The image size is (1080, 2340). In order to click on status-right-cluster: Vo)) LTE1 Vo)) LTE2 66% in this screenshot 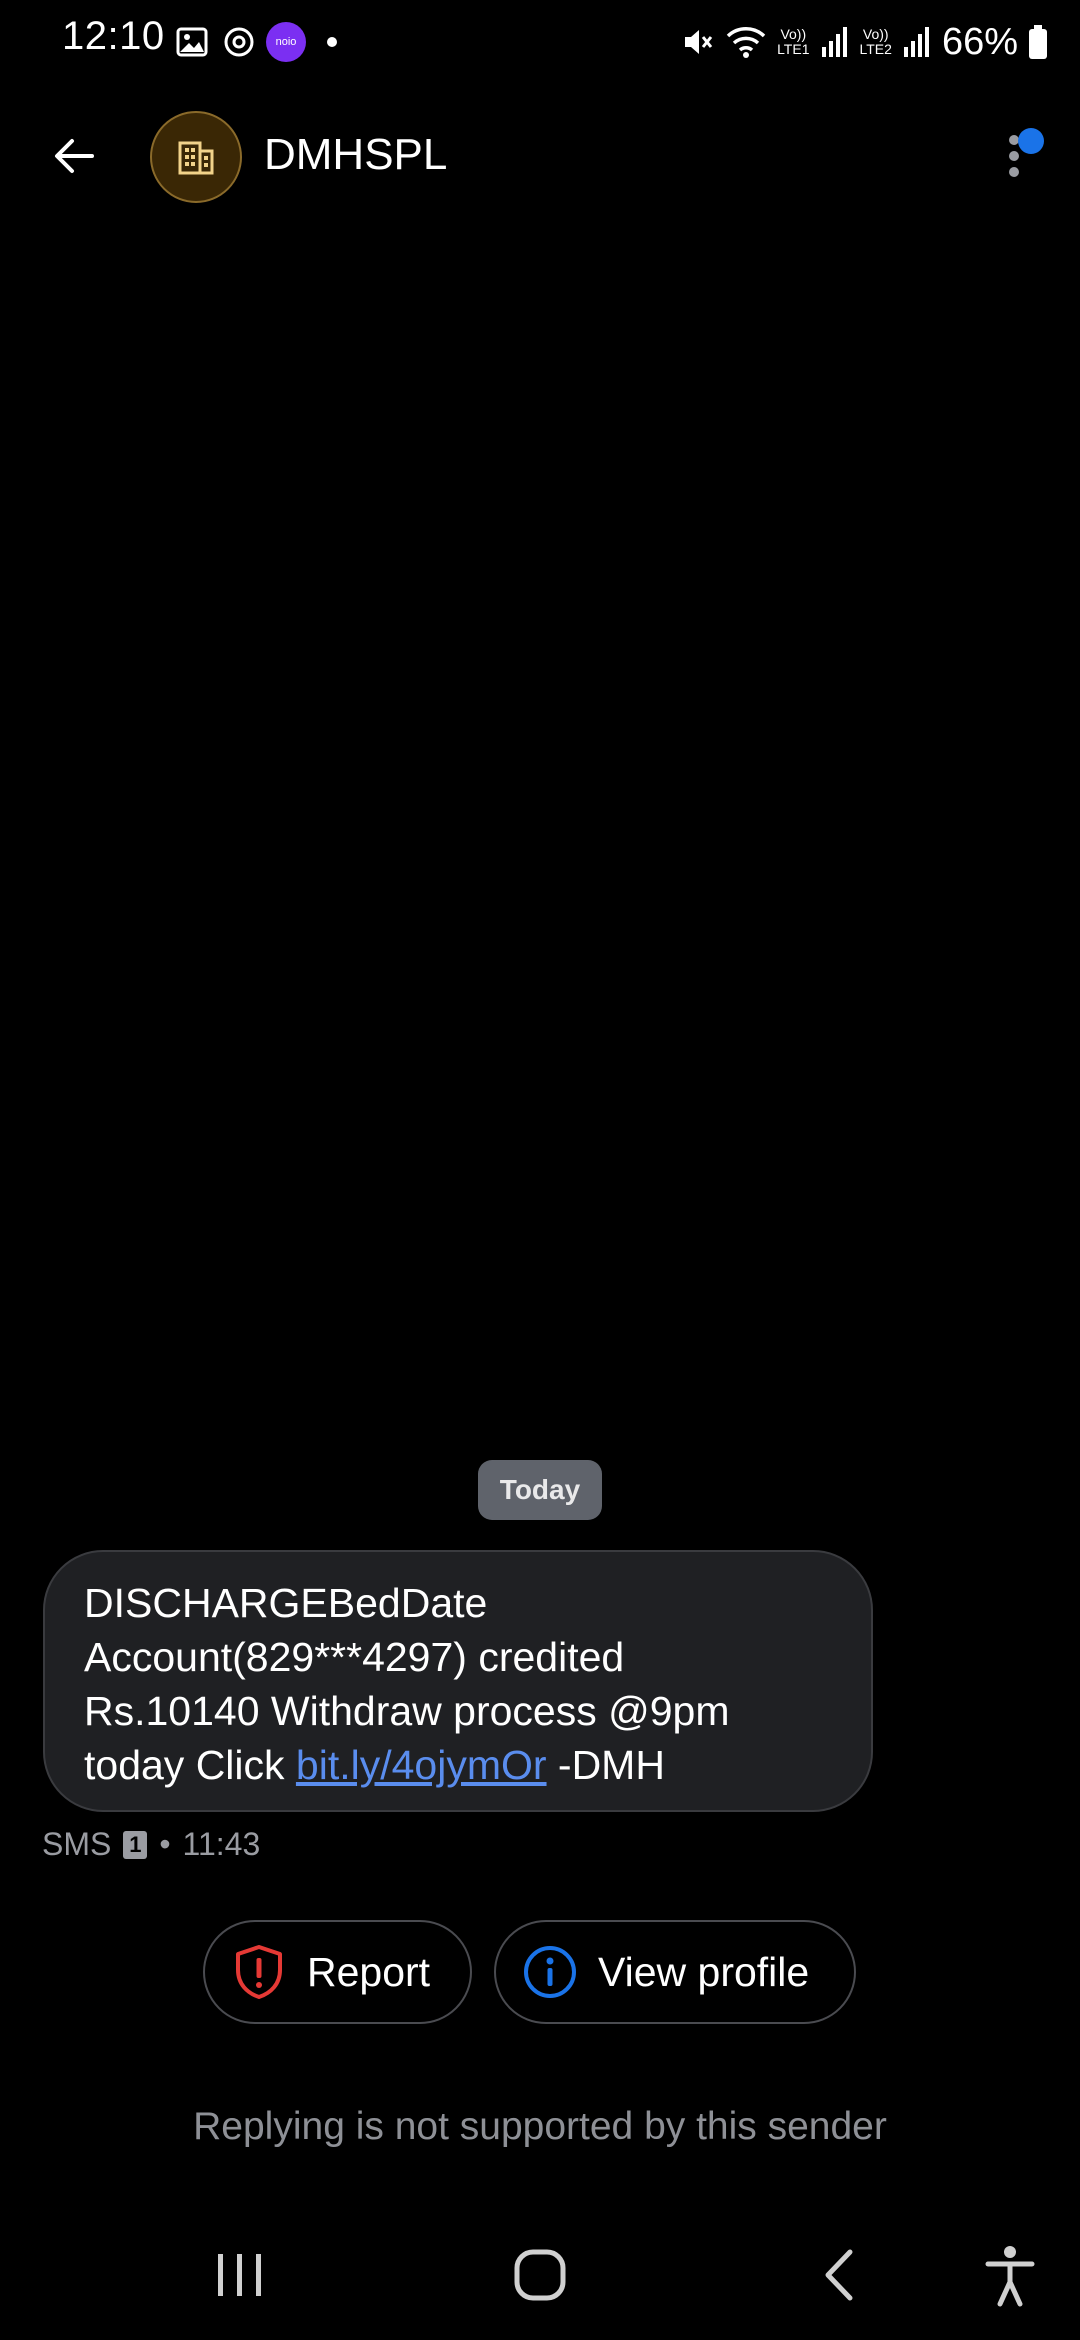, I will do `click(864, 42)`.